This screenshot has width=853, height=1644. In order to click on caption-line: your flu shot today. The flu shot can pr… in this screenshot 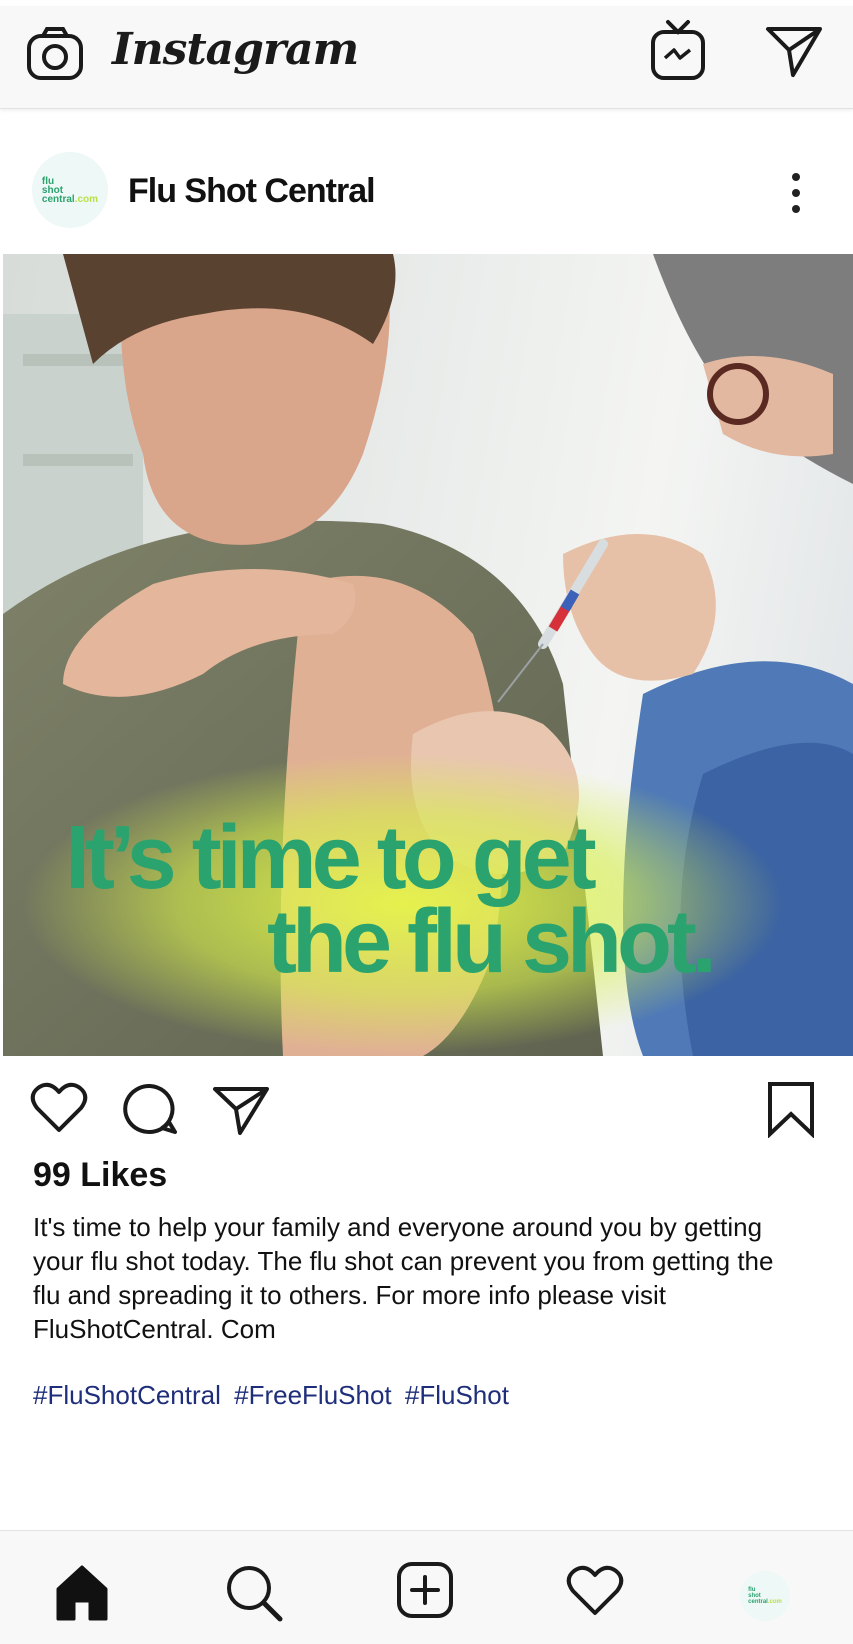, I will do `click(403, 1261)`.